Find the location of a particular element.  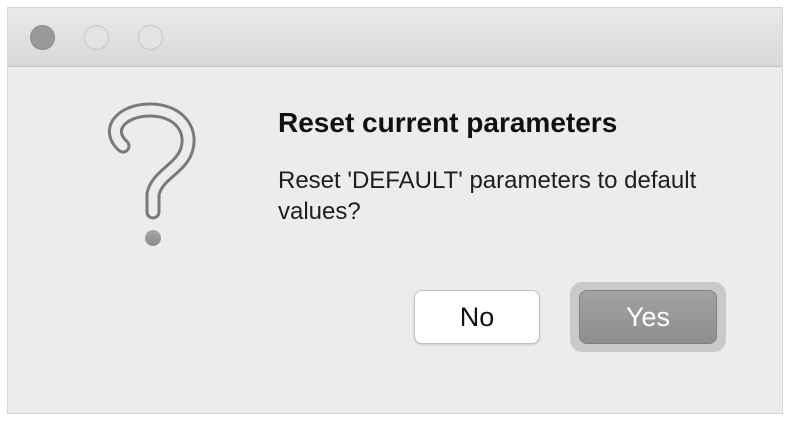

minimize-window-button is located at coordinates (96, 37).